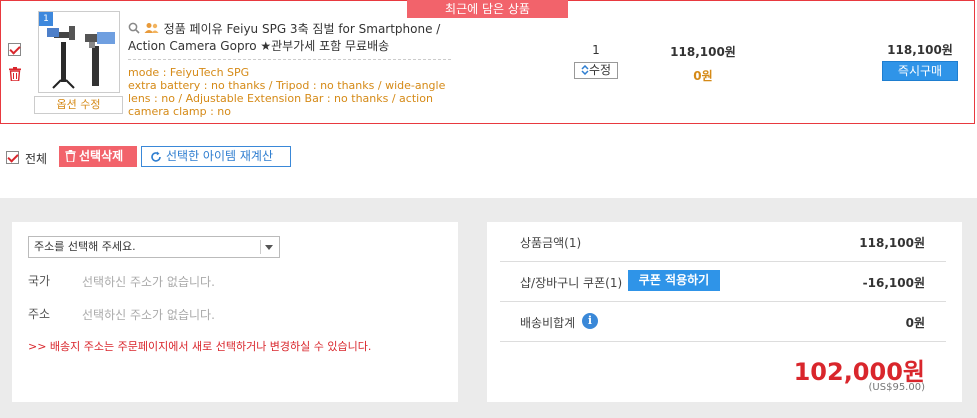 This screenshot has height=418, width=977. What do you see at coordinates (674, 280) in the screenshot?
I see `apply-coupon-button: 쿠폰 적용하기` at bounding box center [674, 280].